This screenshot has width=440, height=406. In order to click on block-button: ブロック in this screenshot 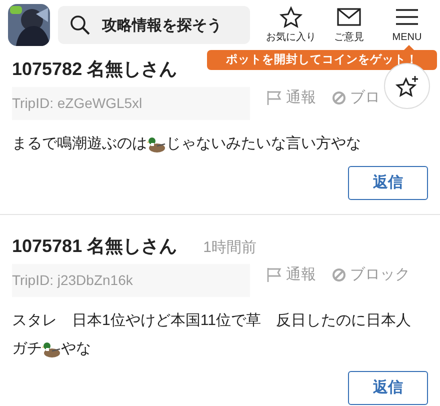, I will do `click(371, 275)`.